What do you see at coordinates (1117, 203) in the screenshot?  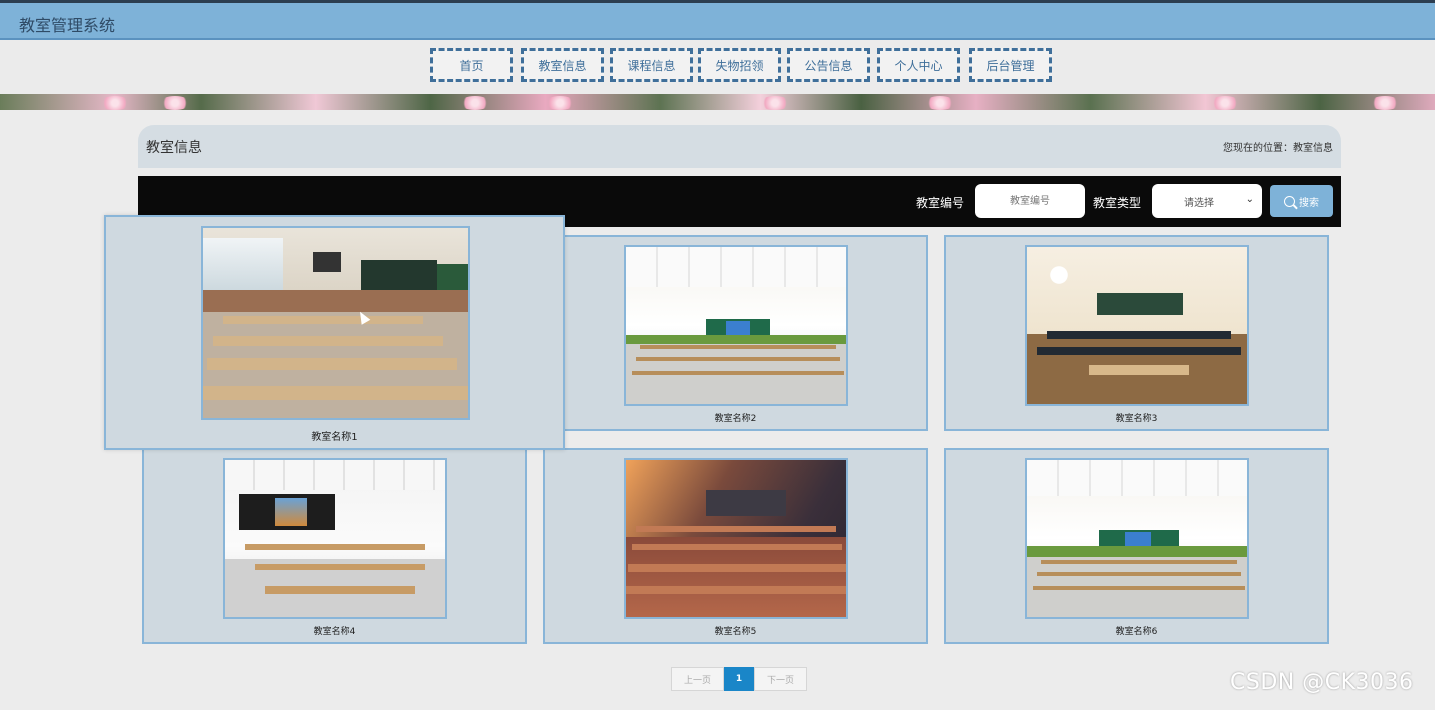 I see `classroom-type-label: 教室类型` at bounding box center [1117, 203].